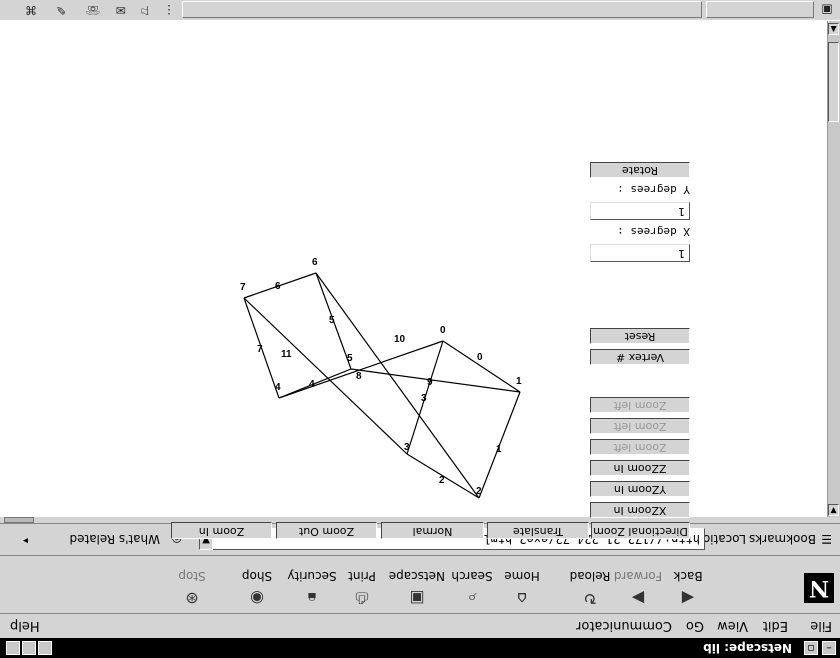 The height and width of the screenshot is (658, 840). What do you see at coordinates (362, 598) in the screenshot?
I see `print-icon: ⎙` at bounding box center [362, 598].